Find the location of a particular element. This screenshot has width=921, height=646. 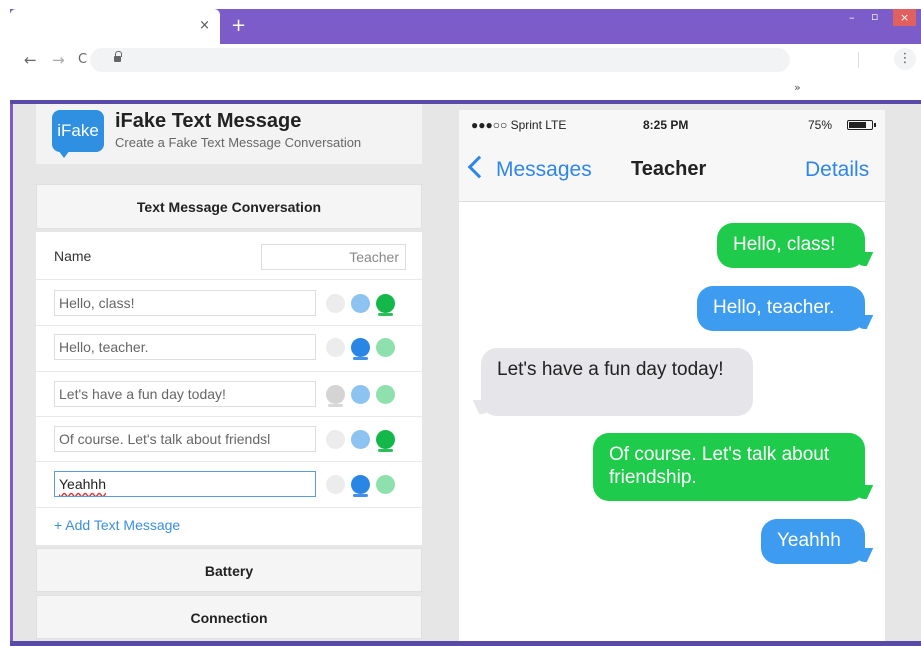

tab-close-icon: × is located at coordinates (204, 26).